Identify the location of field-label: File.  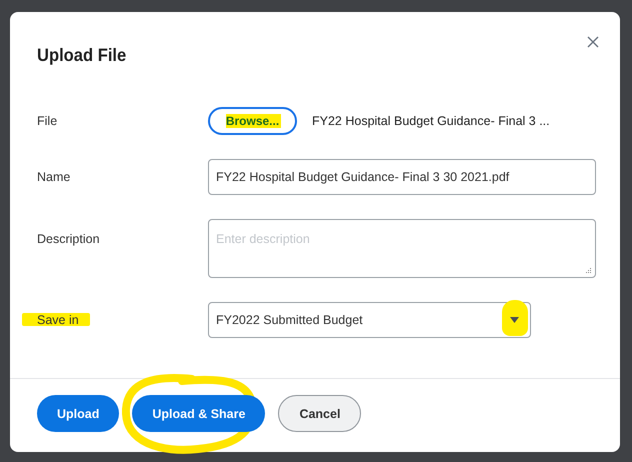
(47, 121).